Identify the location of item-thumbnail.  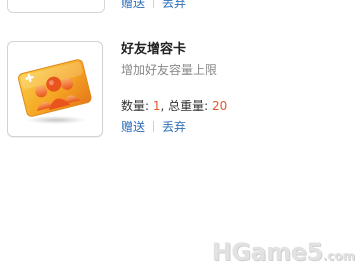
(55, 89).